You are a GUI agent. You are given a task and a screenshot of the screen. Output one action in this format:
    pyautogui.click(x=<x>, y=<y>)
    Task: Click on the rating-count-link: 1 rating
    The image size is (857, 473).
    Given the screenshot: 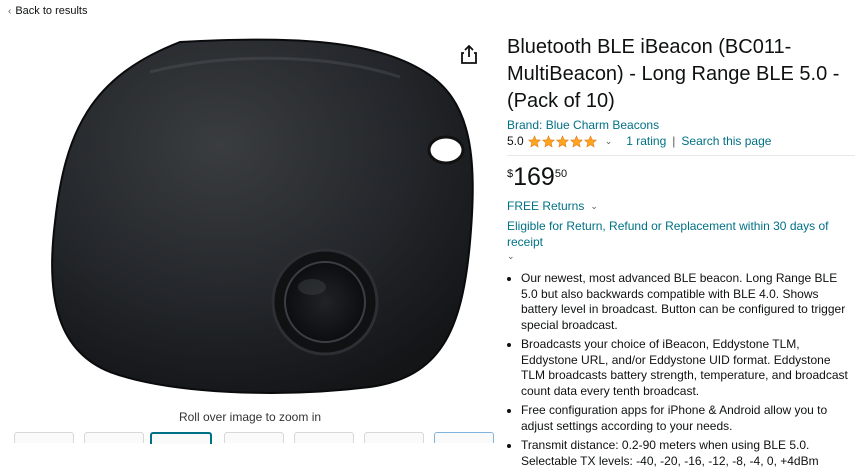 What is the action you would take?
    pyautogui.click(x=646, y=141)
    